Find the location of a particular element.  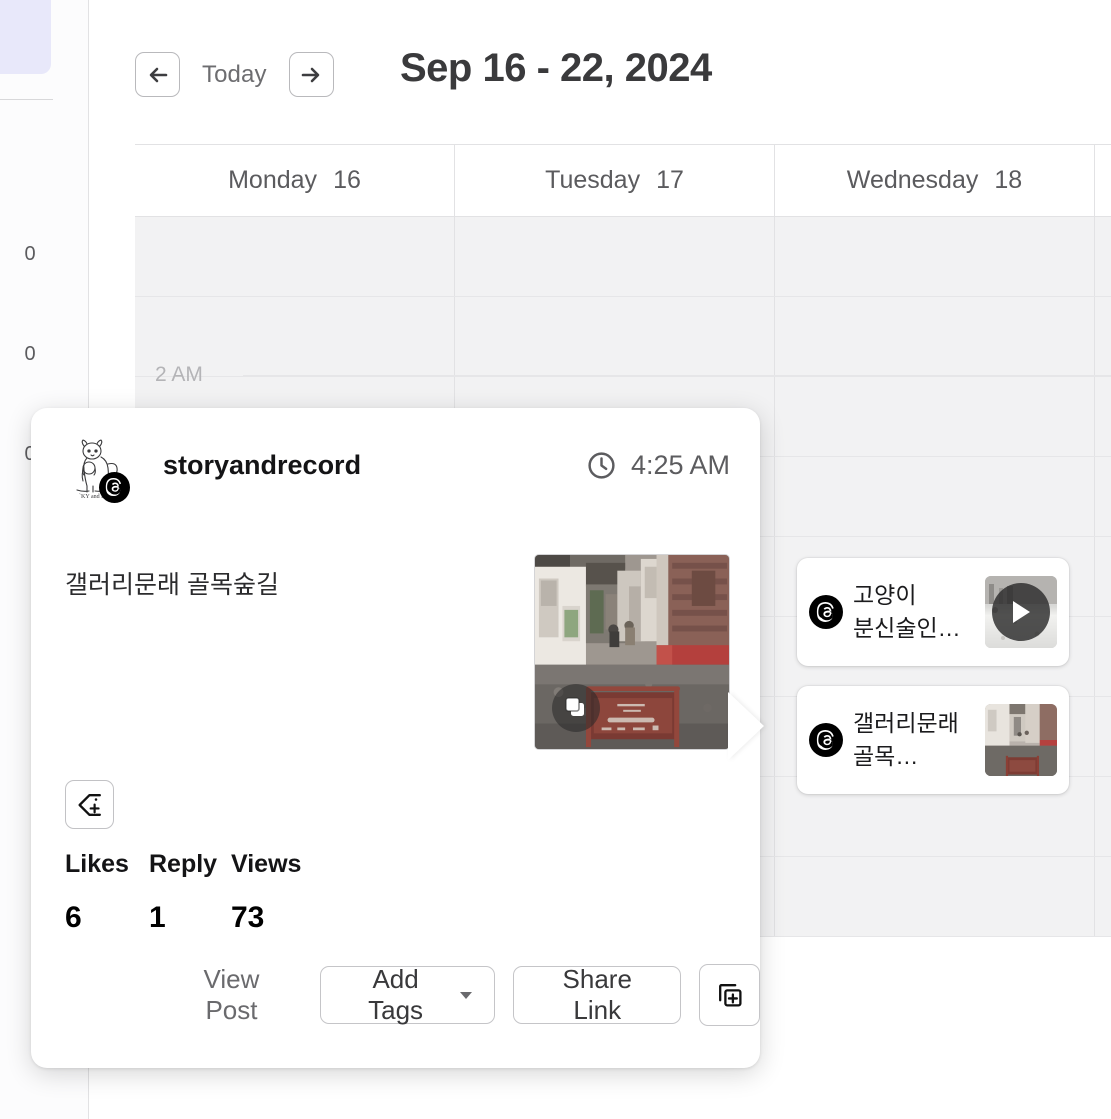

avatar: `KY and RE is located at coordinates (98, 471).